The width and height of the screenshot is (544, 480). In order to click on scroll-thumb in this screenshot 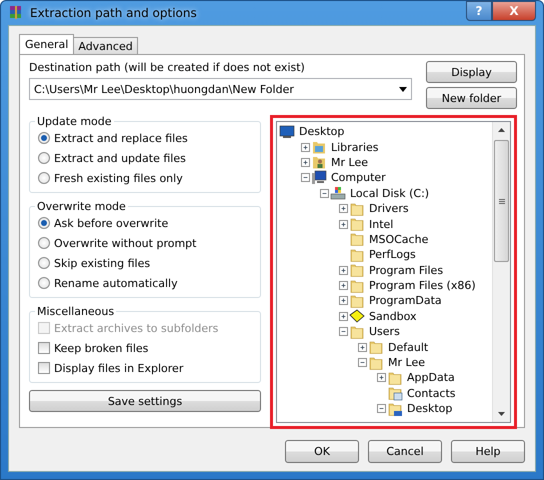, I will do `click(501, 201)`.